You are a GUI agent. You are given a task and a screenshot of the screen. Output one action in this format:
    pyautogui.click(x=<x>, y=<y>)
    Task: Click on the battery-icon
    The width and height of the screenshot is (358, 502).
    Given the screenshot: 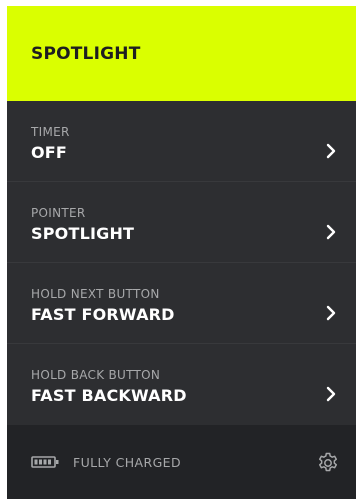 What is the action you would take?
    pyautogui.click(x=45, y=462)
    